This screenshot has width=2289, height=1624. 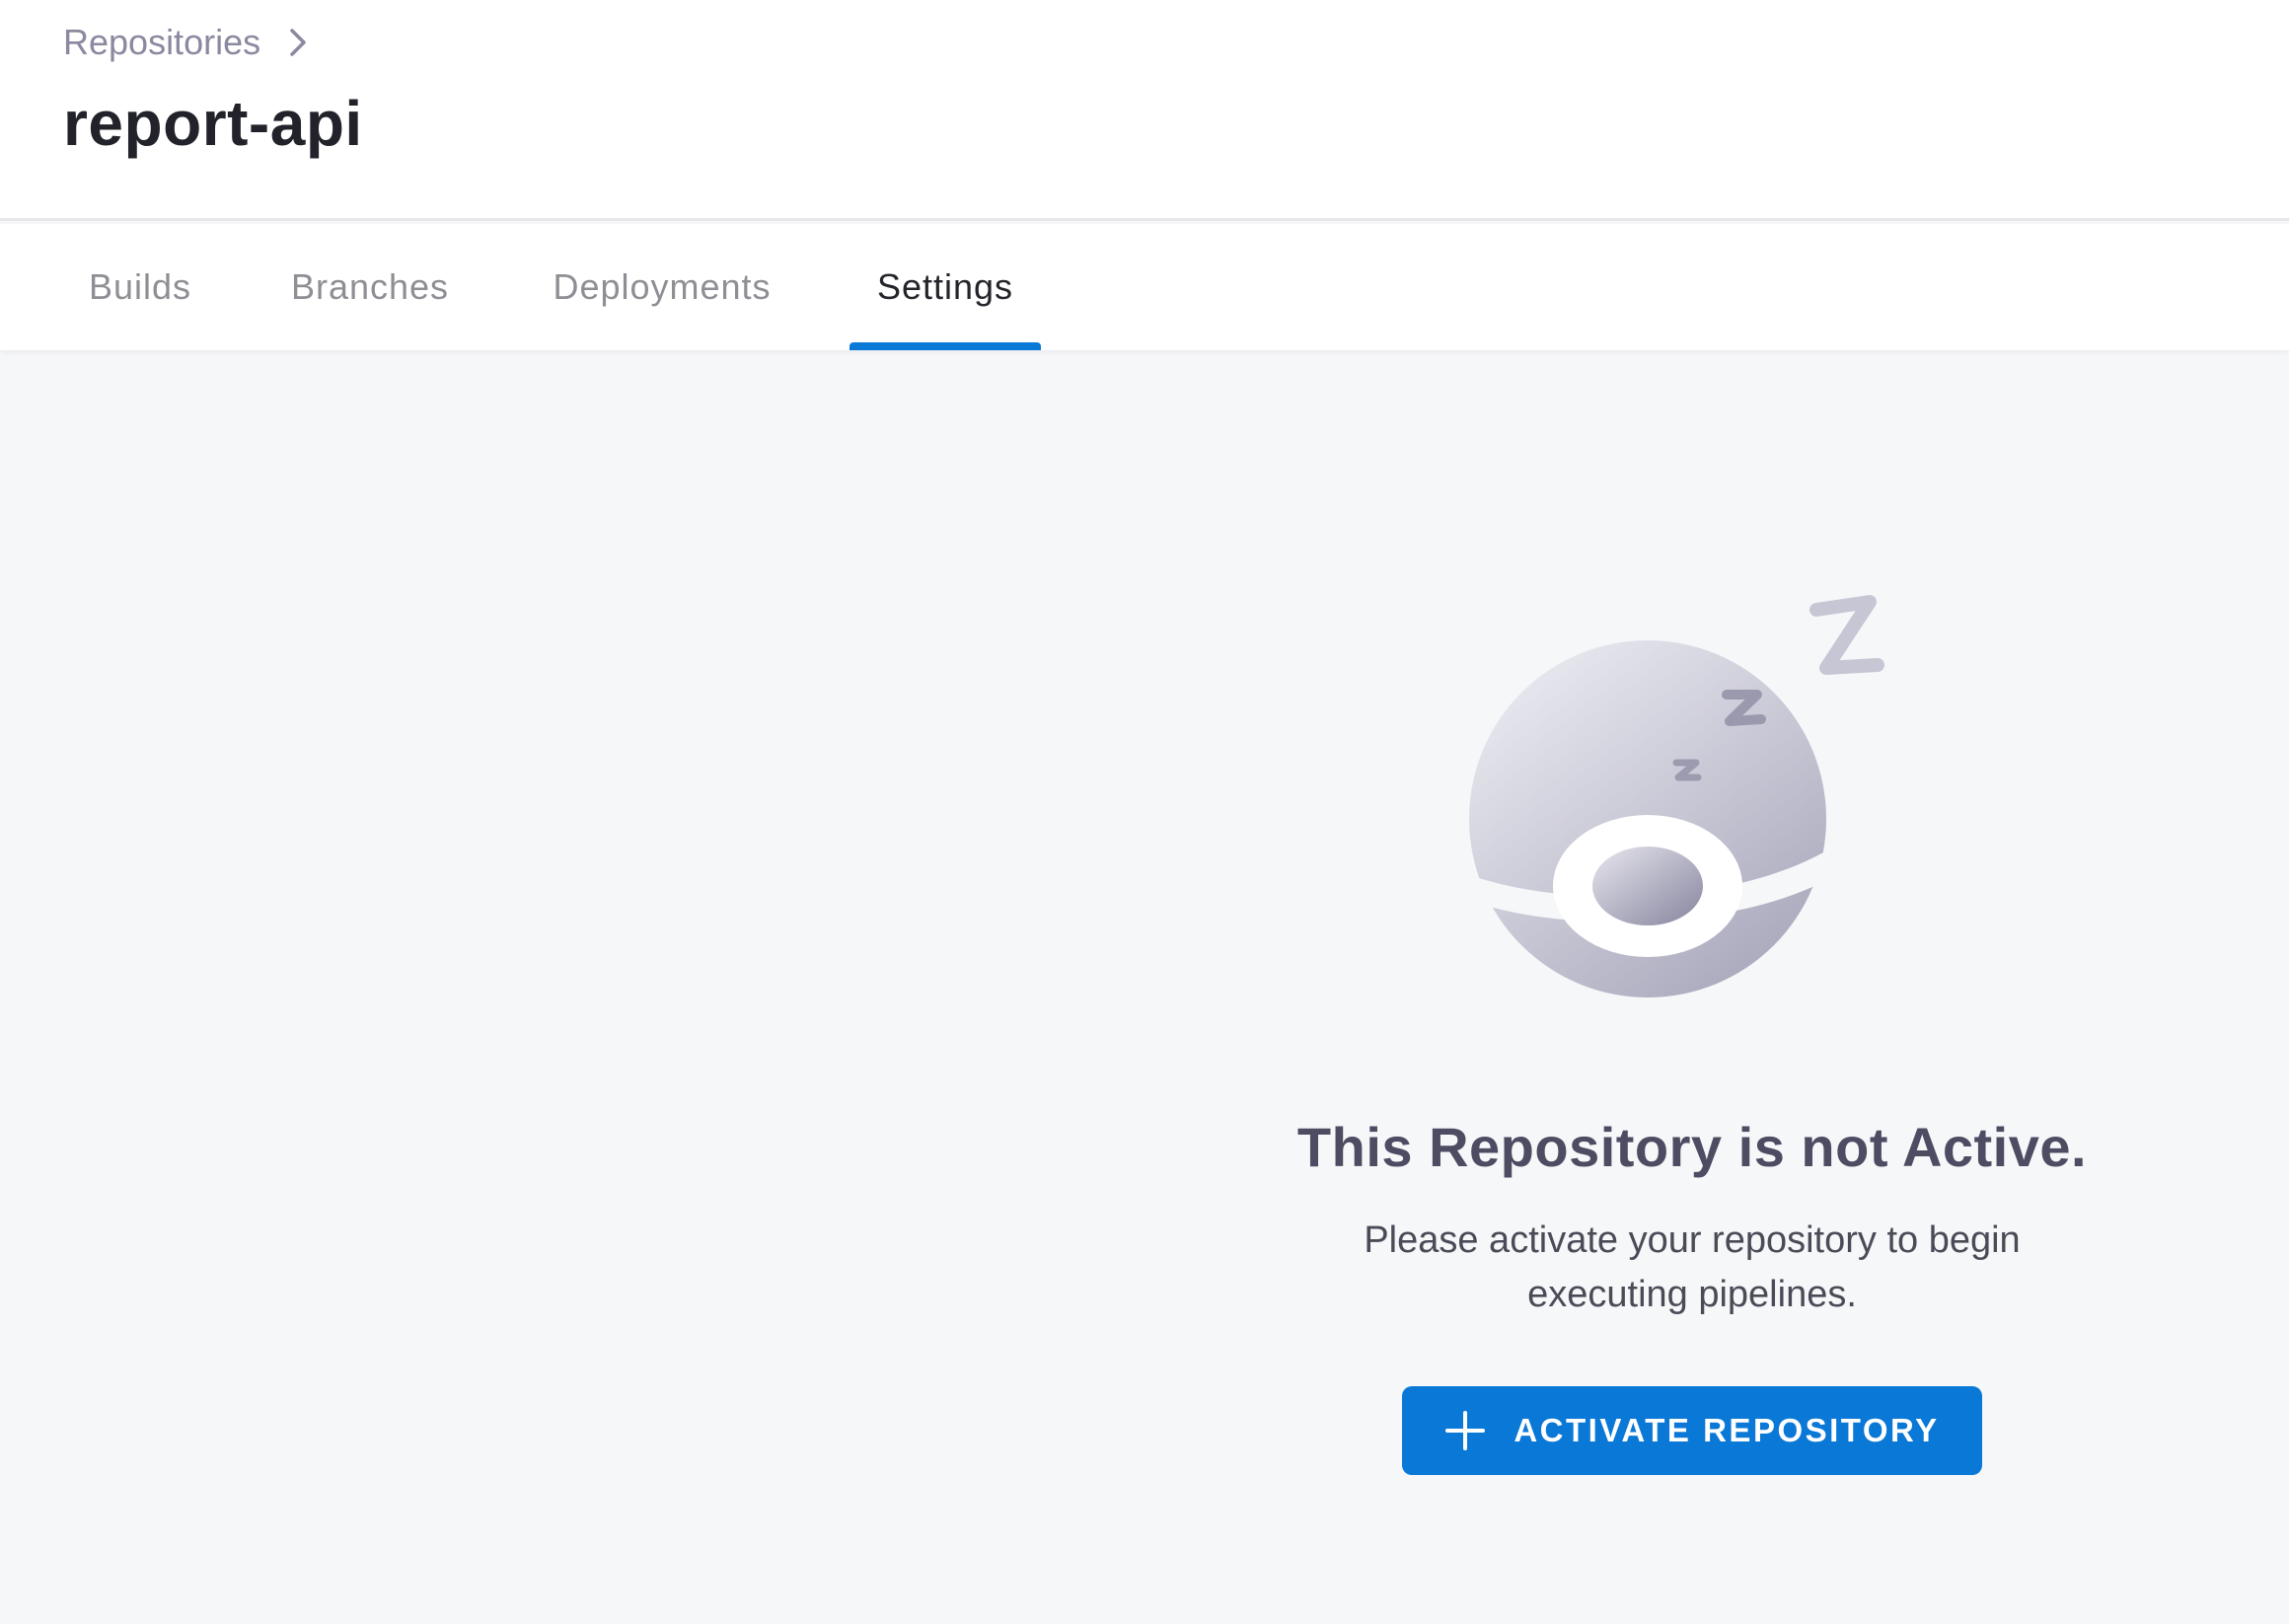 I want to click on tab-label: Branches, so click(x=370, y=286).